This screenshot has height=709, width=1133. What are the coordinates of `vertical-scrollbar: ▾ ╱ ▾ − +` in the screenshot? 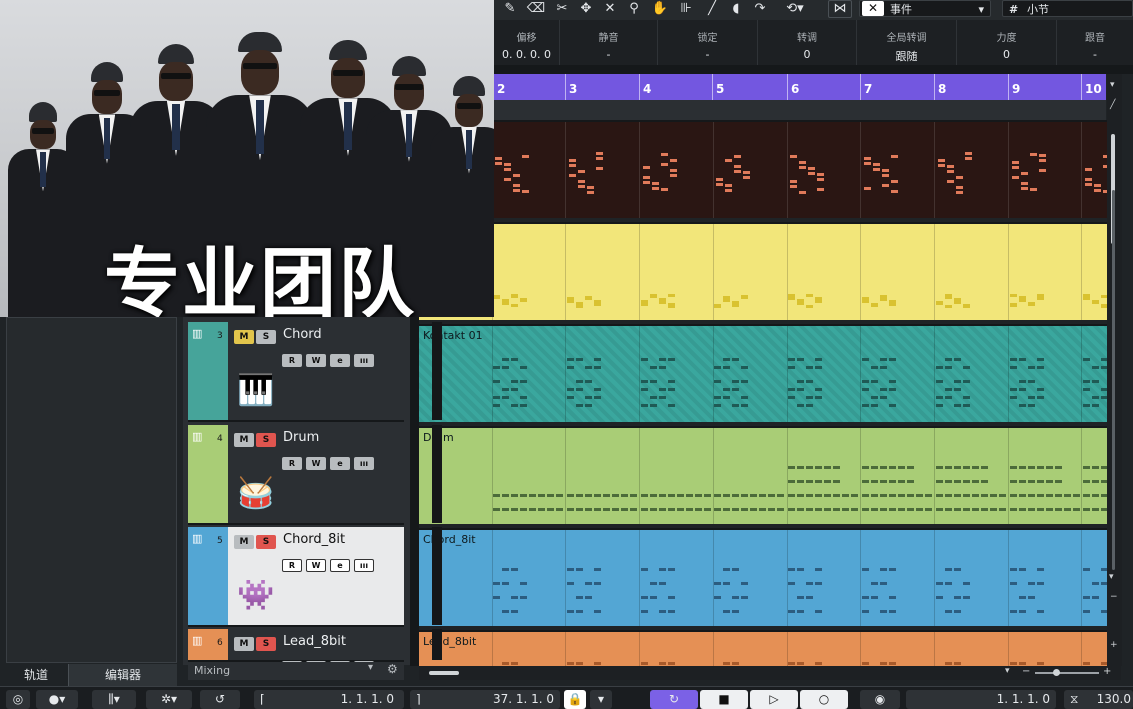 It's located at (1114, 370).